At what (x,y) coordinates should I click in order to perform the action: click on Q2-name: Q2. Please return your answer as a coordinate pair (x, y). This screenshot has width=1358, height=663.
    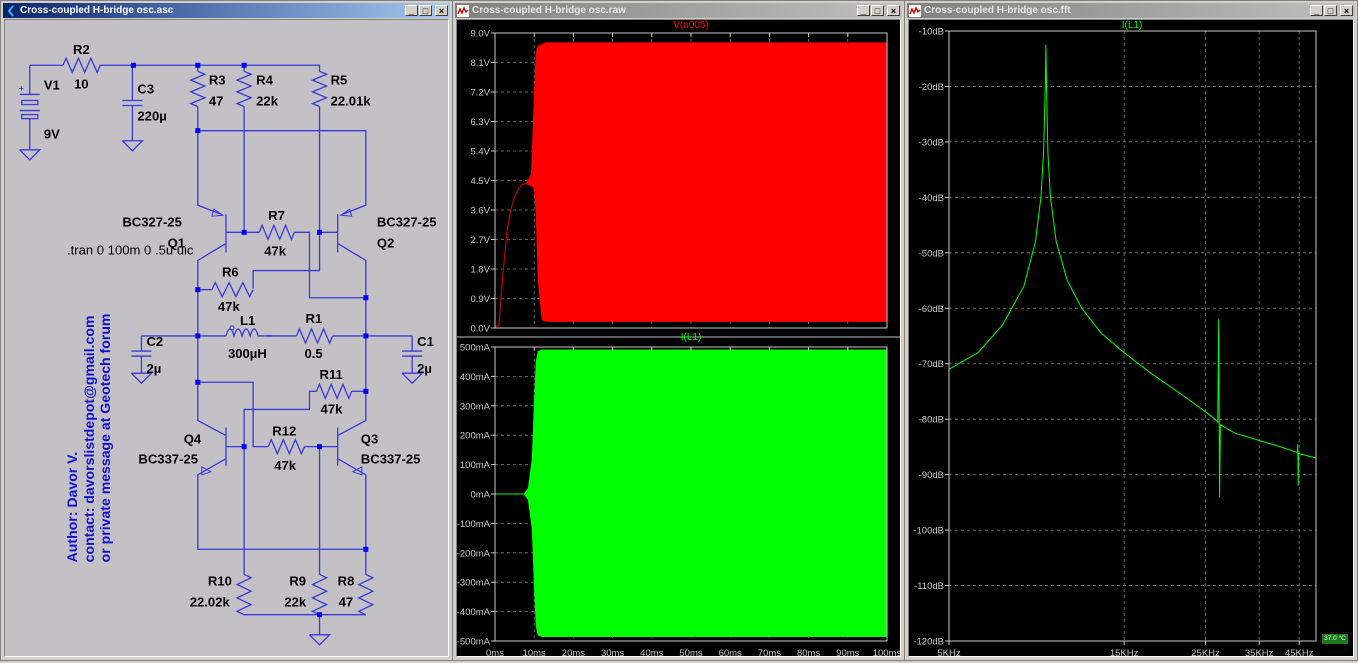
    Looking at the image, I should click on (385, 242).